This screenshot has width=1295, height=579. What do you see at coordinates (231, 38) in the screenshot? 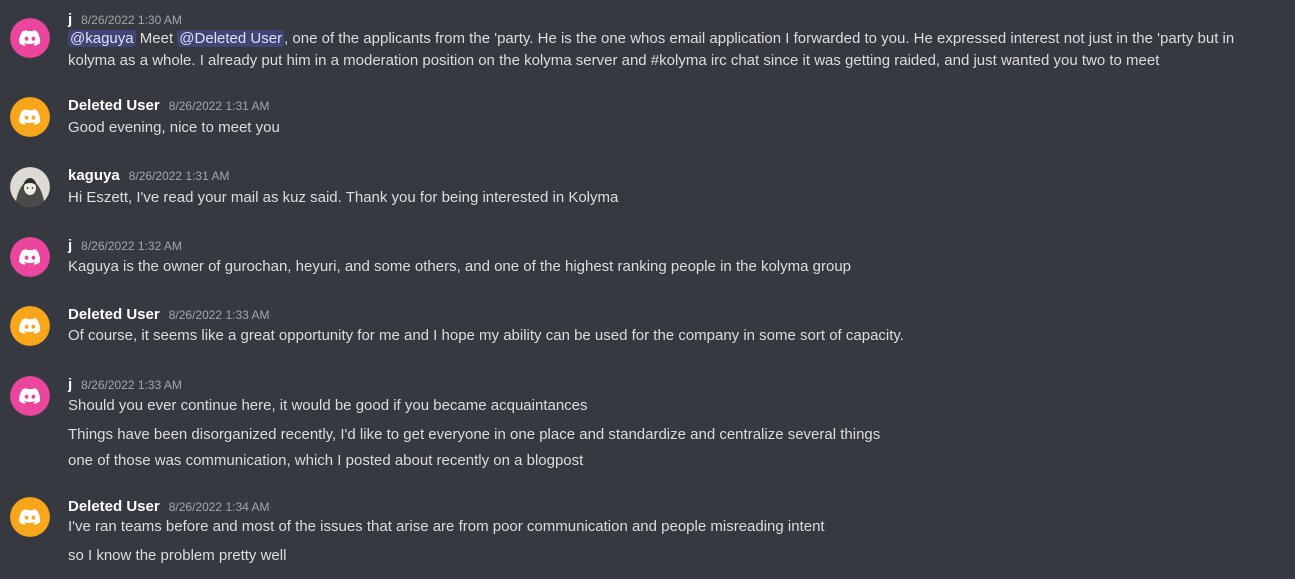
I see `user-mention: @Deleted User` at bounding box center [231, 38].